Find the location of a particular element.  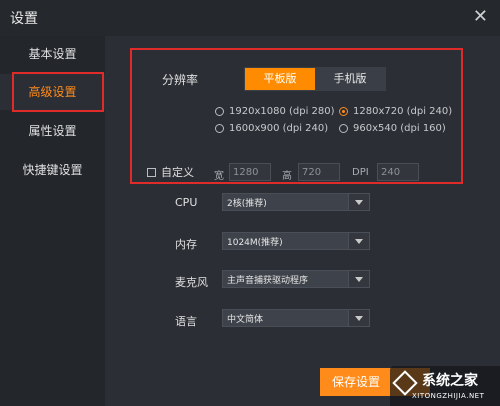

watermark: 系统之家 XITONGZHIJIA.NET is located at coordinates (445, 386).